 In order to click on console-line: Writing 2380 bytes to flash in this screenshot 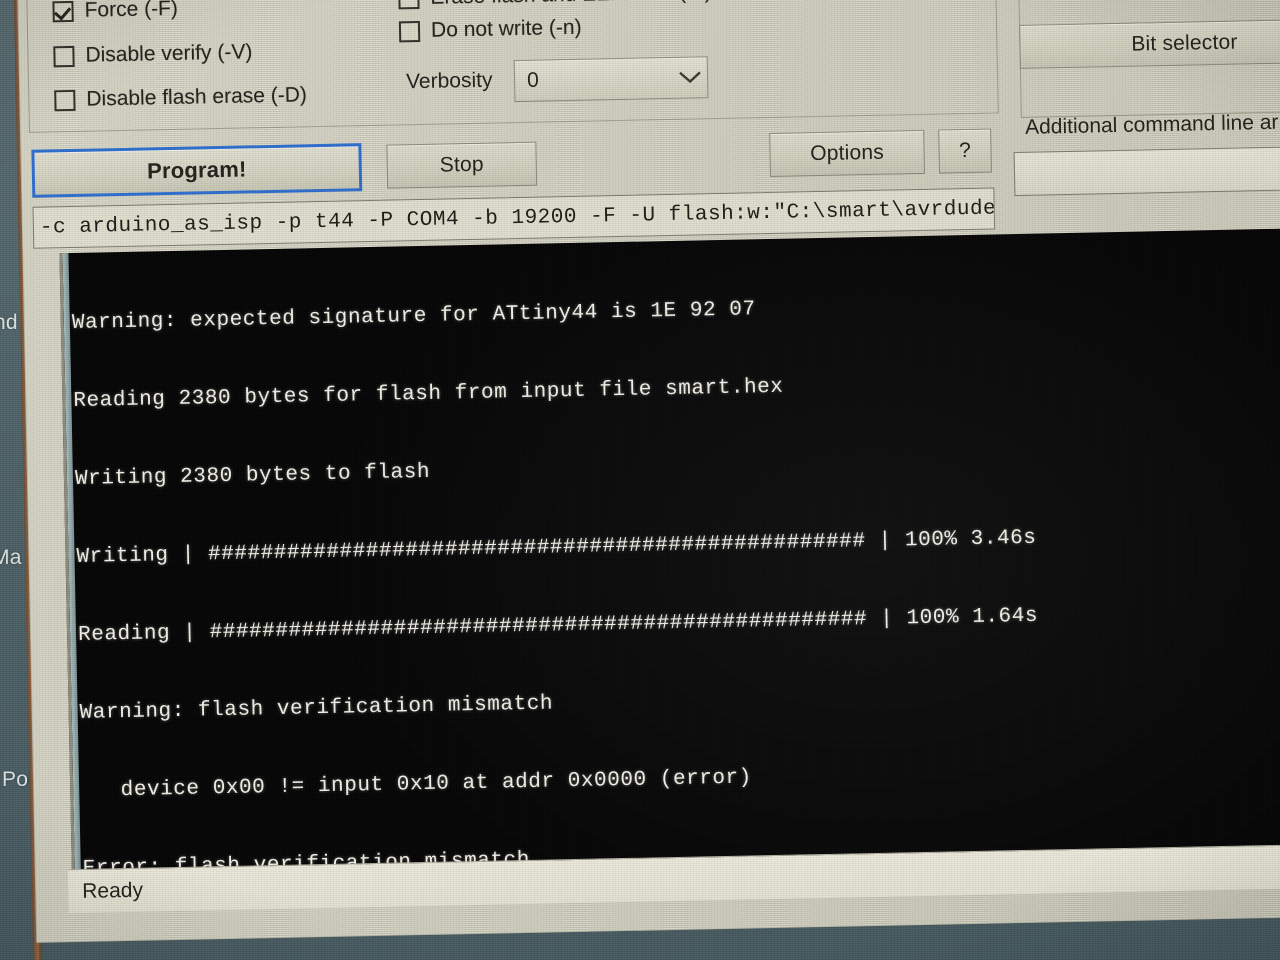, I will do `click(252, 475)`.